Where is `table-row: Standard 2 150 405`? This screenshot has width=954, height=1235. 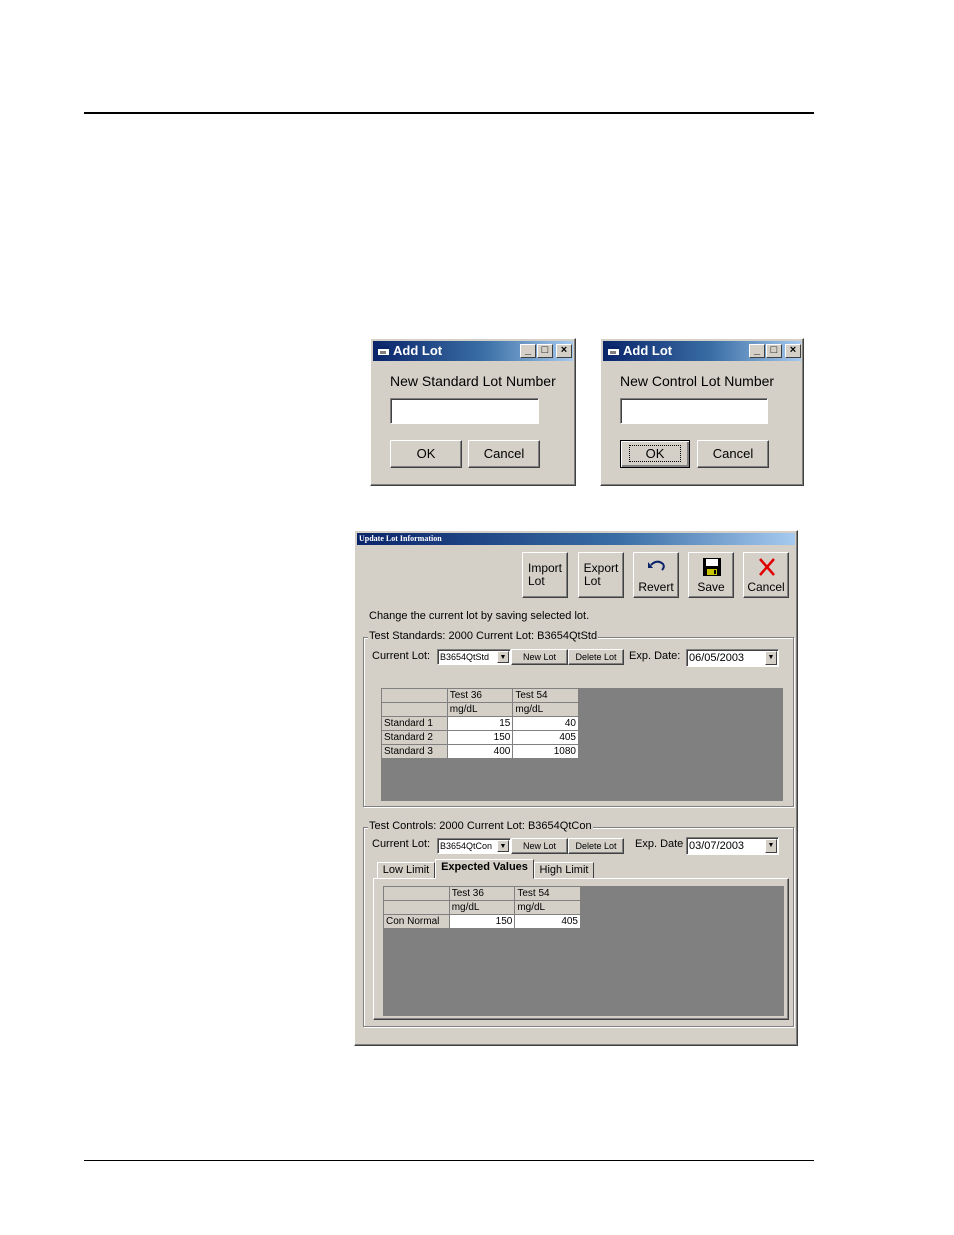
table-row: Standard 2 150 405 is located at coordinates (480, 737).